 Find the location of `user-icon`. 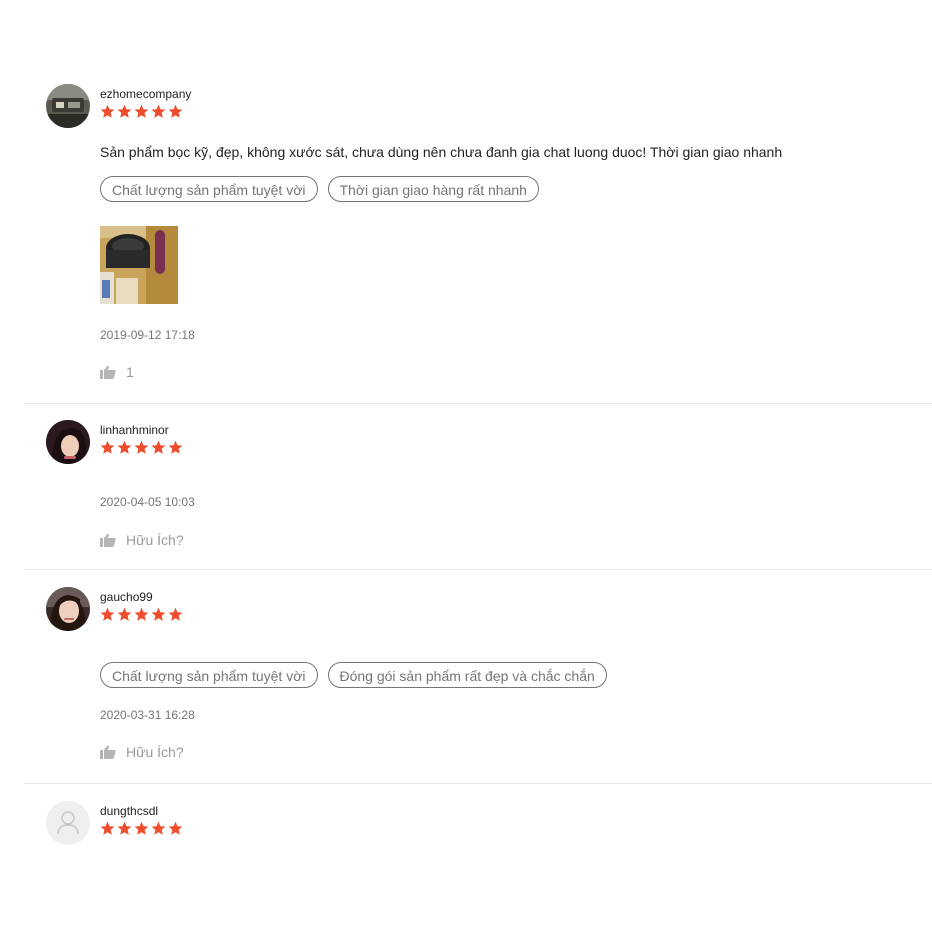

user-icon is located at coordinates (68, 823).